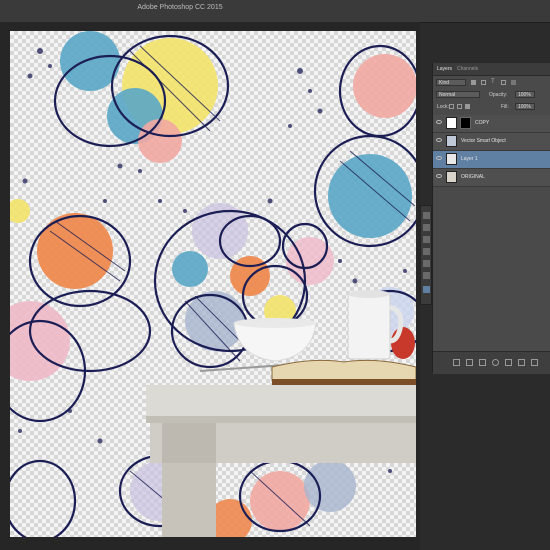 The width and height of the screenshot is (550, 550). What do you see at coordinates (491, 124) in the screenshot?
I see `layer-row-copy: COPY` at bounding box center [491, 124].